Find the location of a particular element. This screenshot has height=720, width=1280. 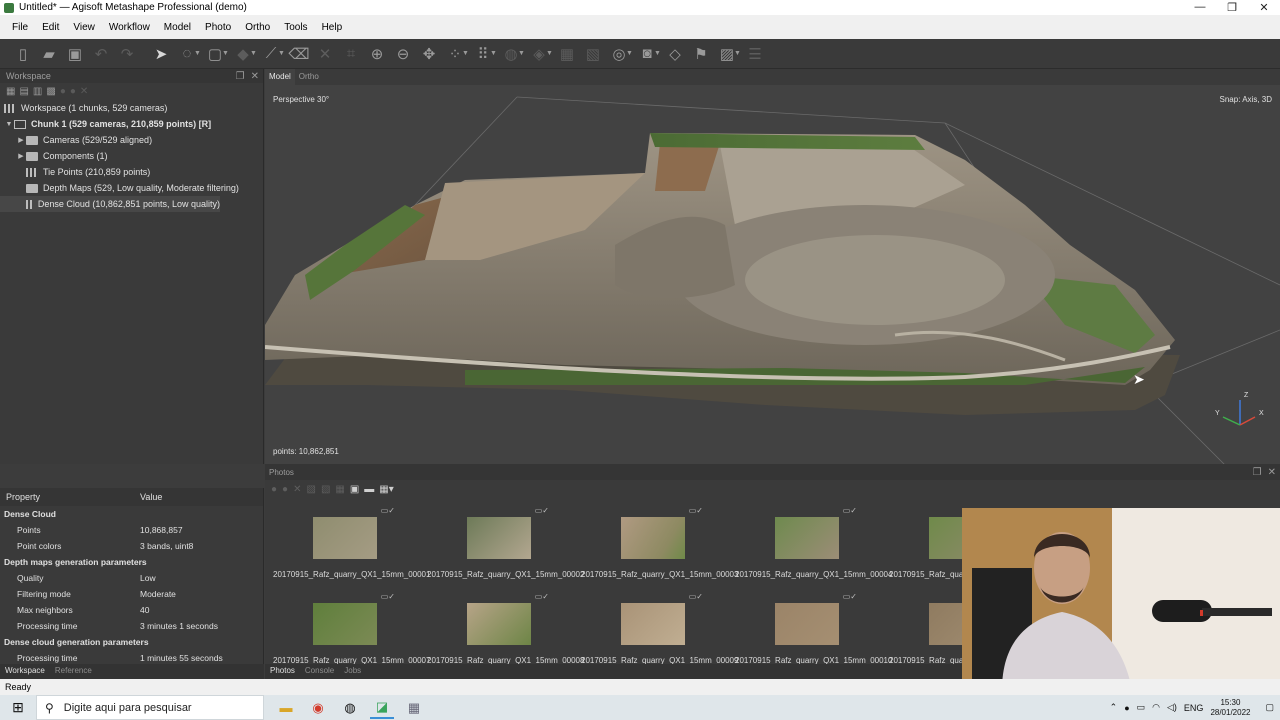

restore-button: ❐ is located at coordinates (1232, 7).